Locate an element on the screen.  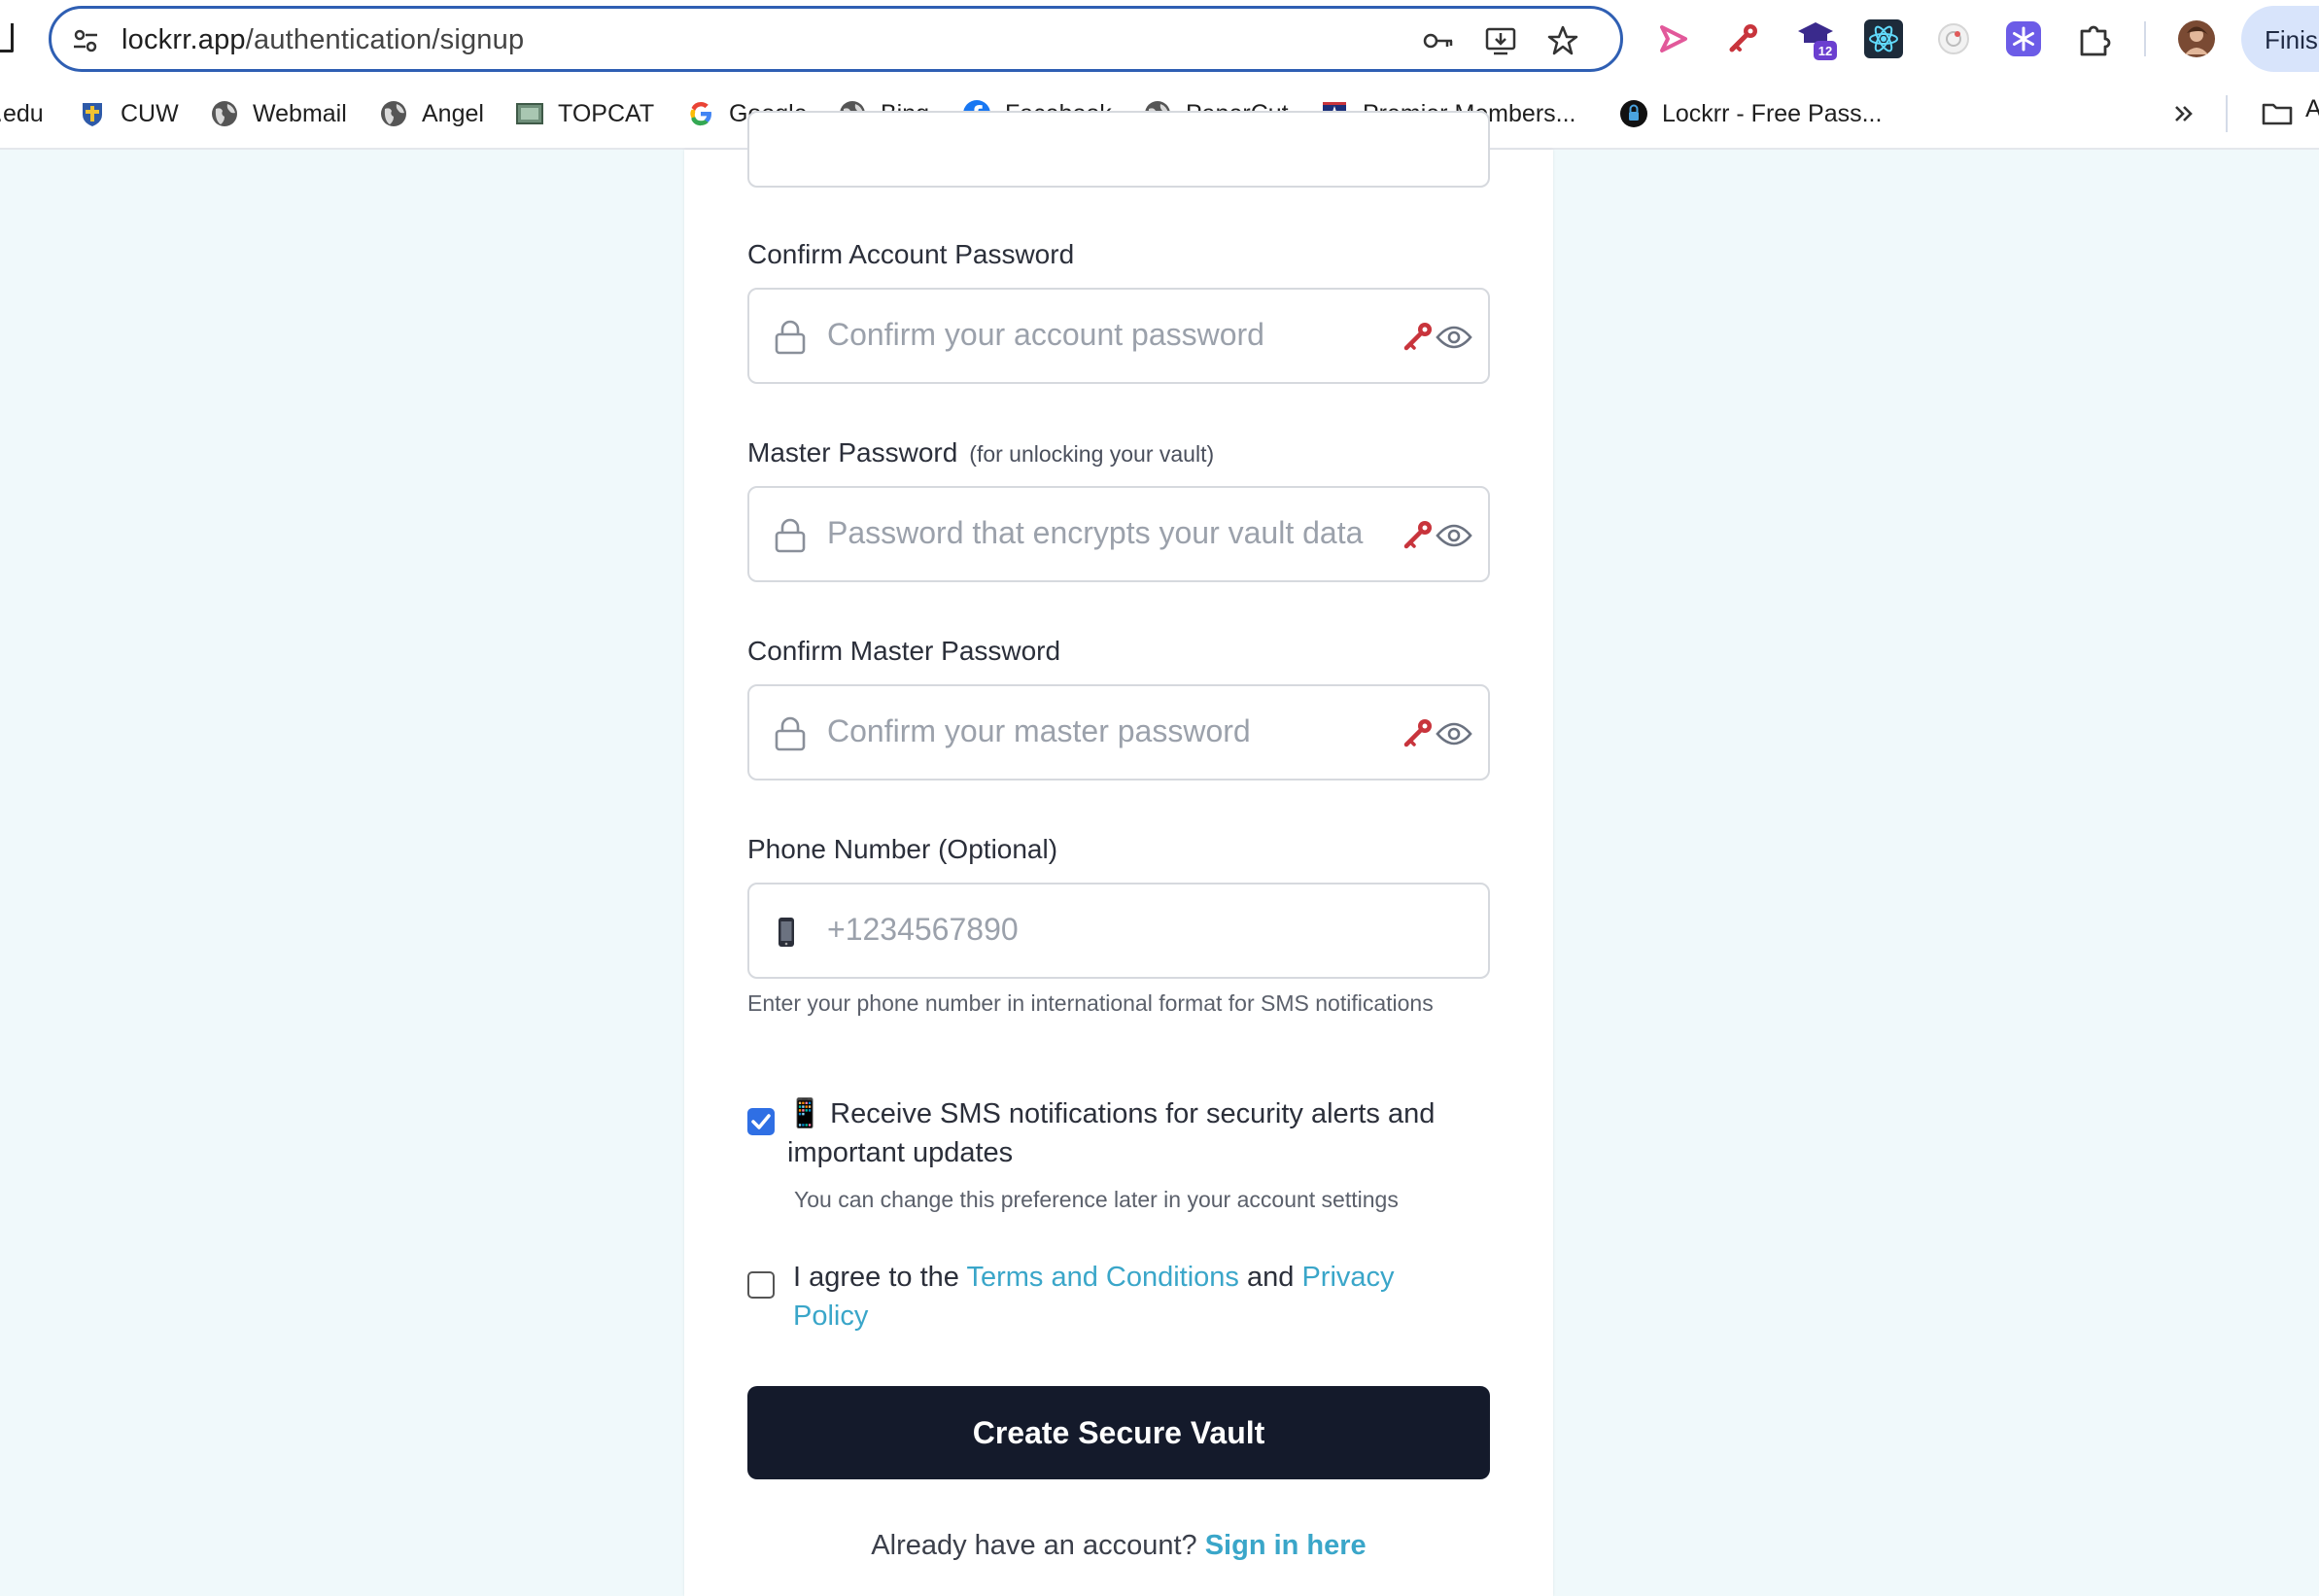
extension-react-icon is located at coordinates (1884, 38).